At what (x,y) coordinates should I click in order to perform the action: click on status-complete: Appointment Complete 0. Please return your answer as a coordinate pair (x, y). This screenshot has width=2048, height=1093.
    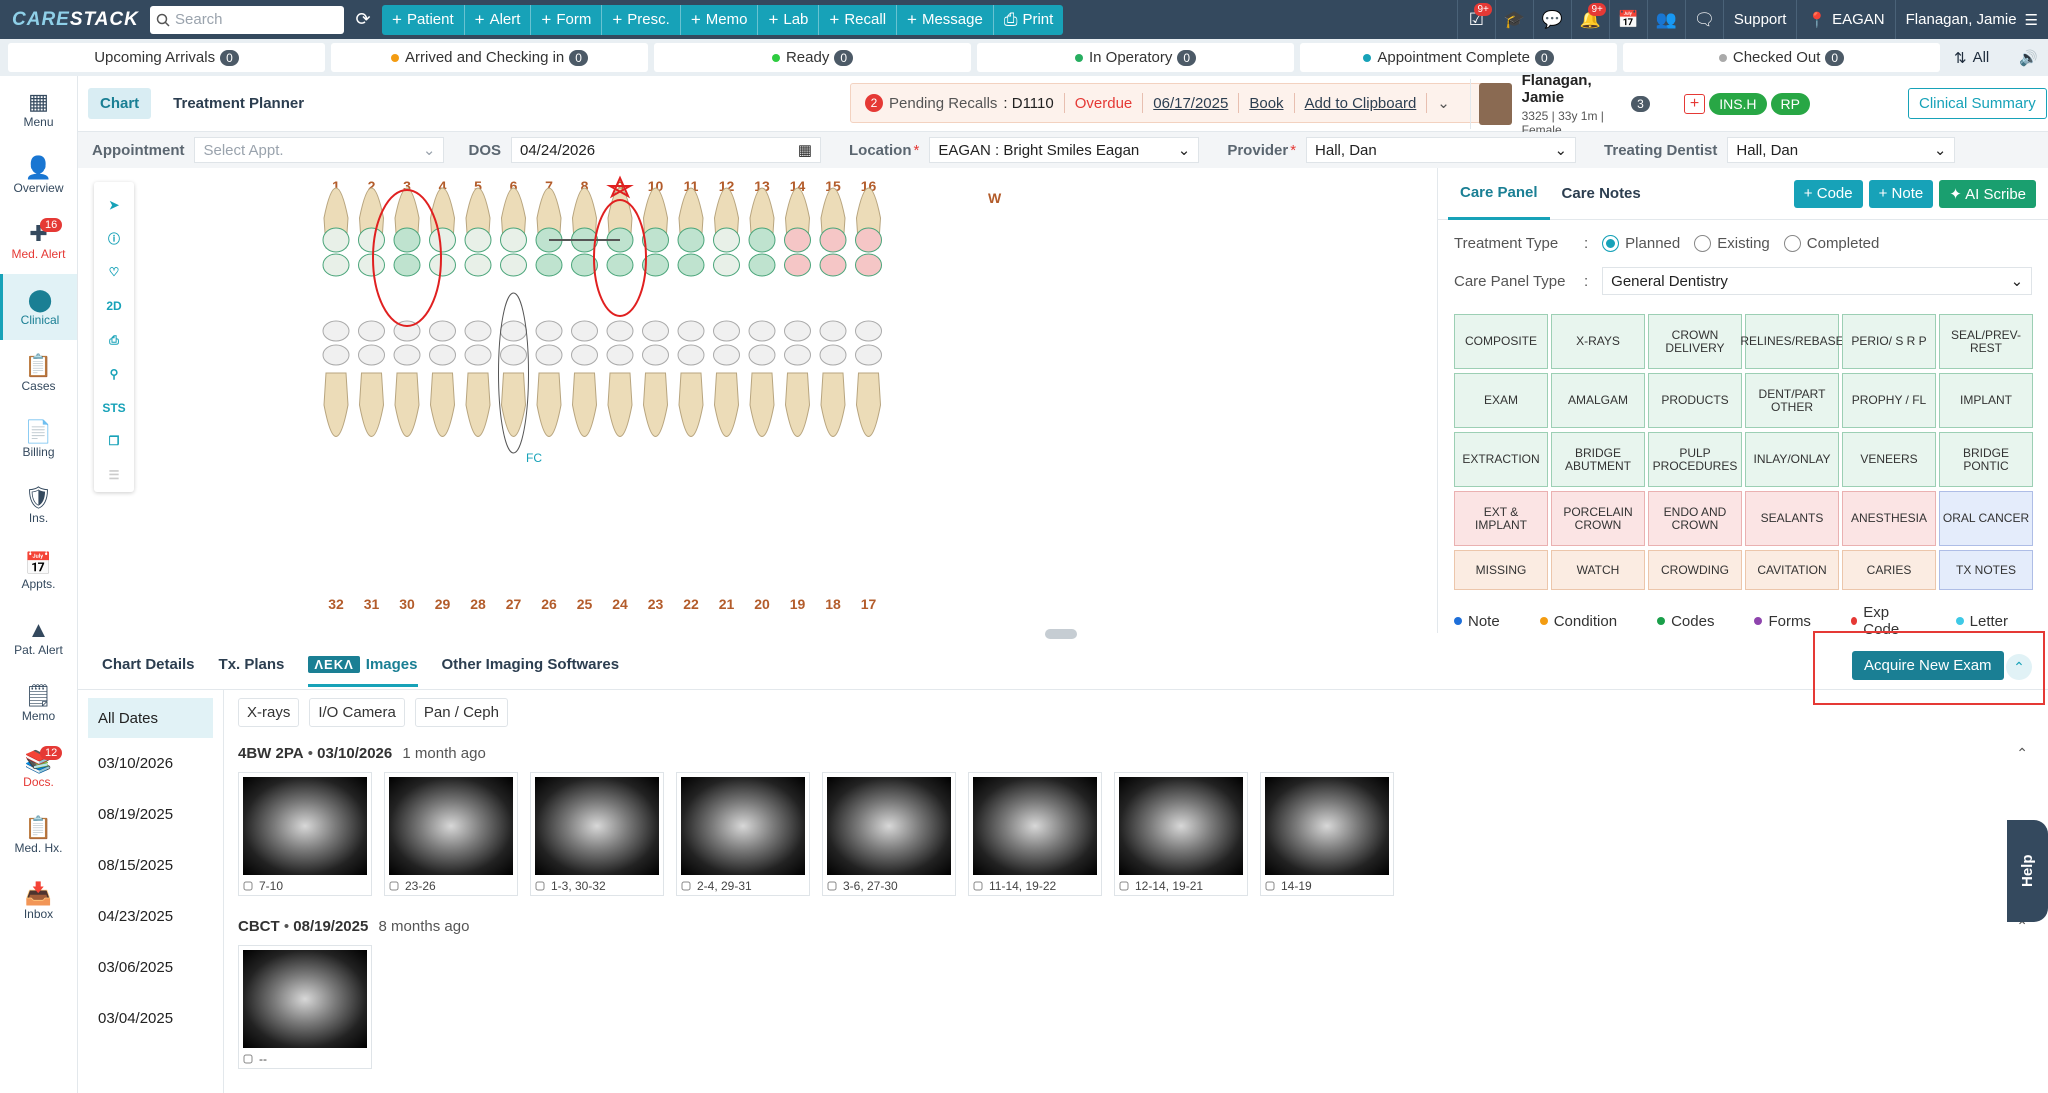
    Looking at the image, I should click on (1458, 57).